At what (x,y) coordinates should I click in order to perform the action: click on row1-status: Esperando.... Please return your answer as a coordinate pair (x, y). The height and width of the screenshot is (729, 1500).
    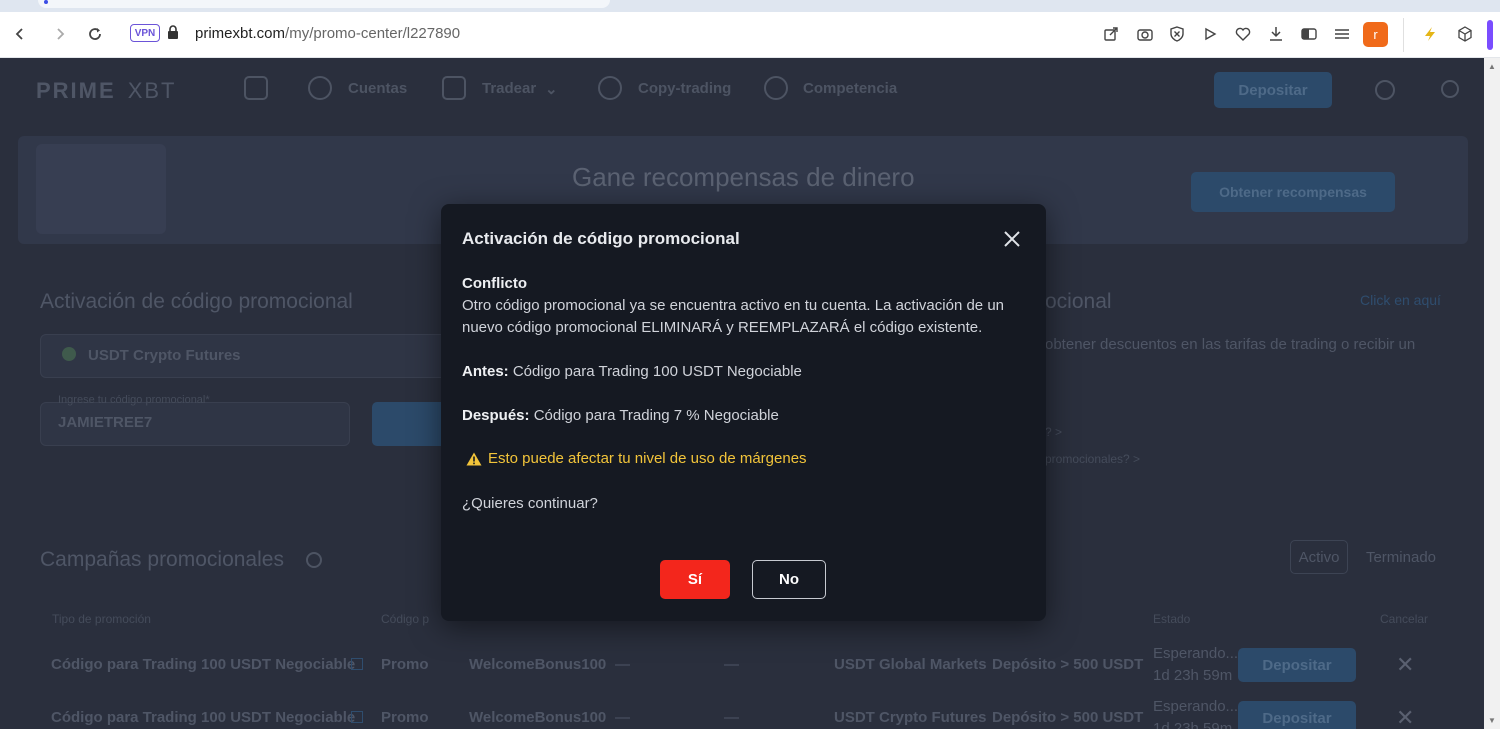
    Looking at the image, I should click on (1196, 653).